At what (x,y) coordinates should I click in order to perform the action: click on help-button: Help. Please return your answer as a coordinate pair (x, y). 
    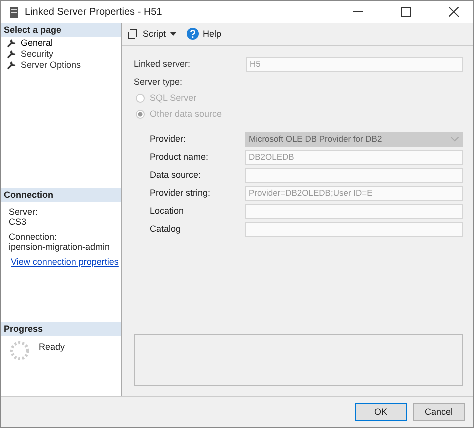
    Looking at the image, I should click on (204, 34).